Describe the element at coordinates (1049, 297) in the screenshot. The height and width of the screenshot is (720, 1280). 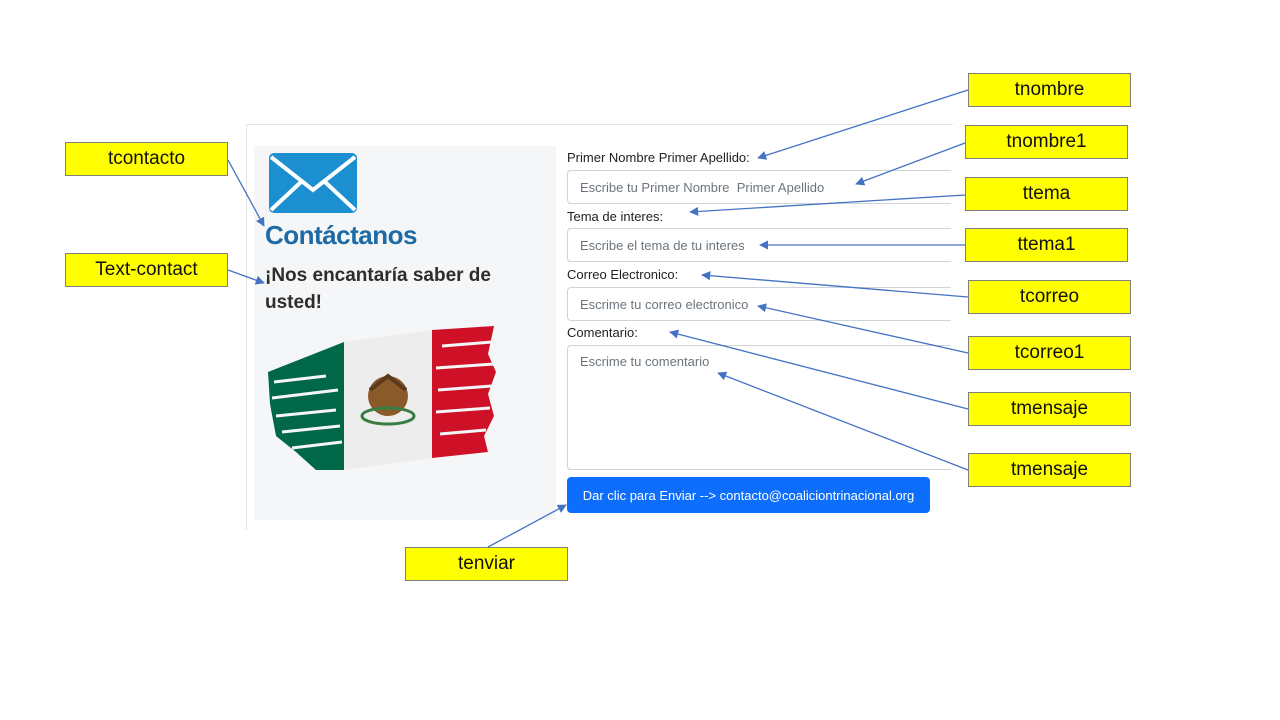
I see `callout-tcorreo: tcorreo` at that location.